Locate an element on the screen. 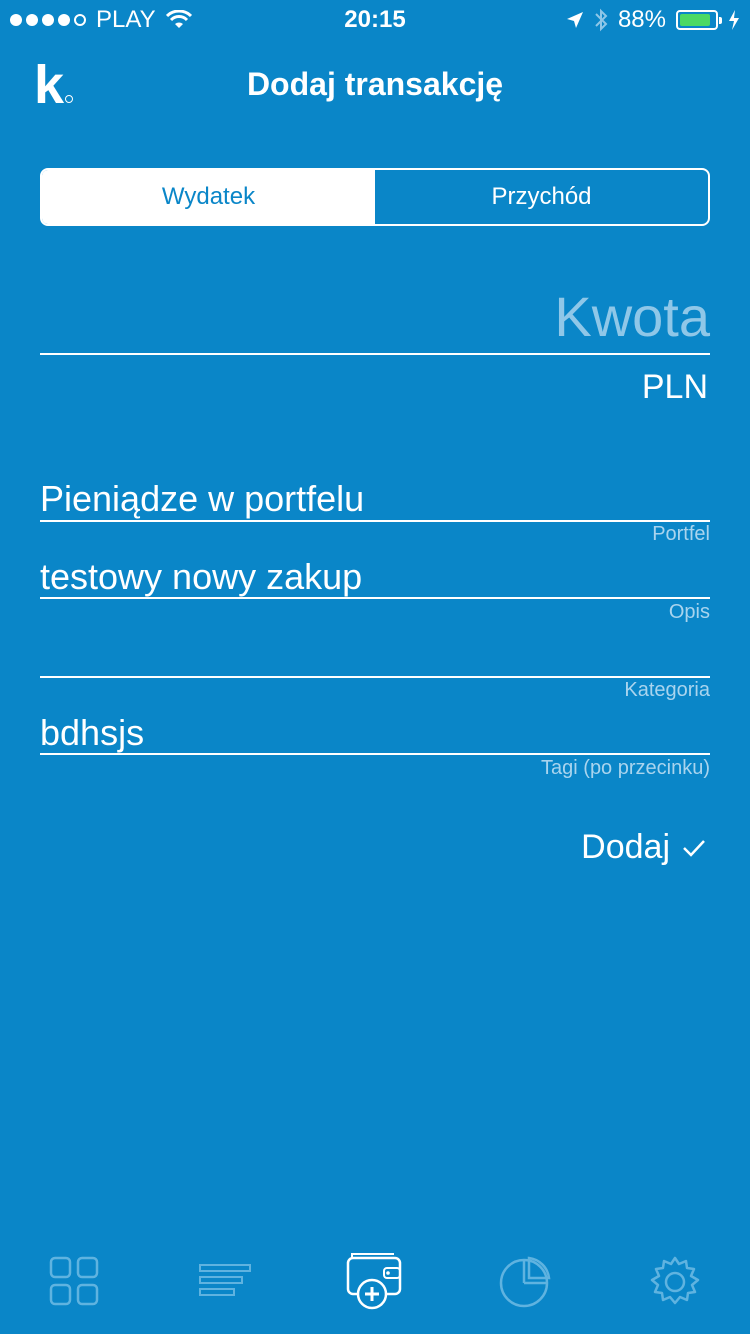 This screenshot has width=750, height=1334. bottom-tab-bar is located at coordinates (375, 1284).